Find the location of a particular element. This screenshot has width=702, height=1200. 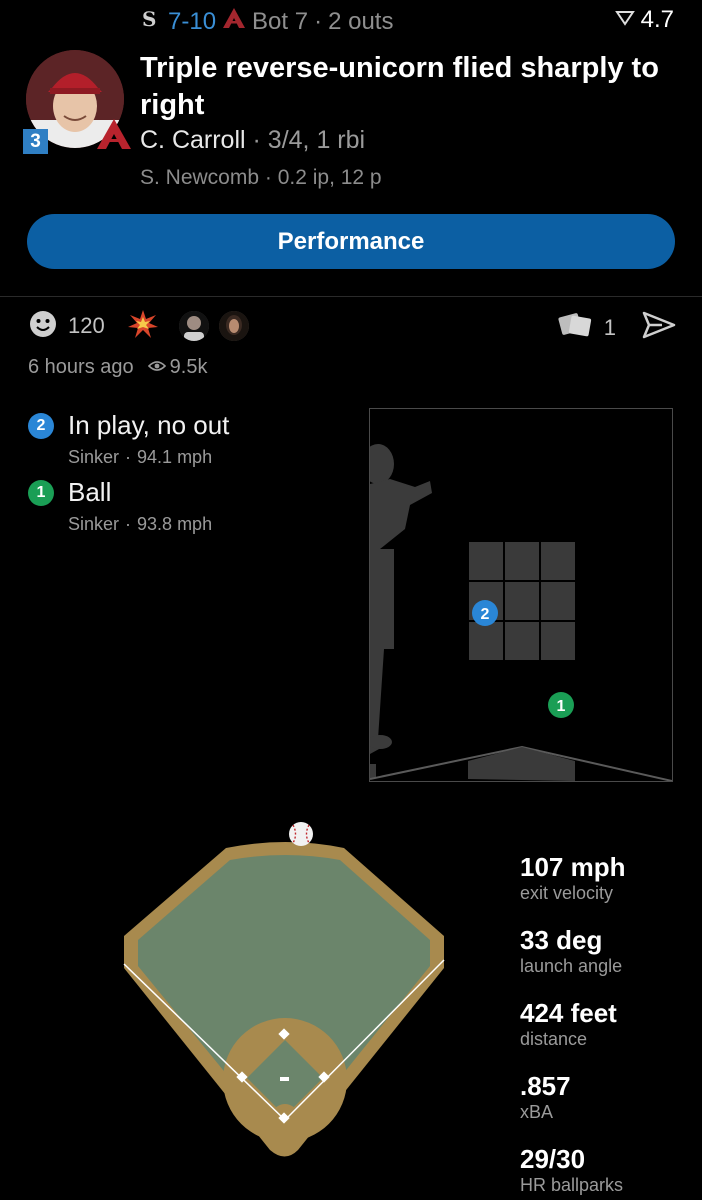

svg-text: 2 is located at coordinates (485, 614).